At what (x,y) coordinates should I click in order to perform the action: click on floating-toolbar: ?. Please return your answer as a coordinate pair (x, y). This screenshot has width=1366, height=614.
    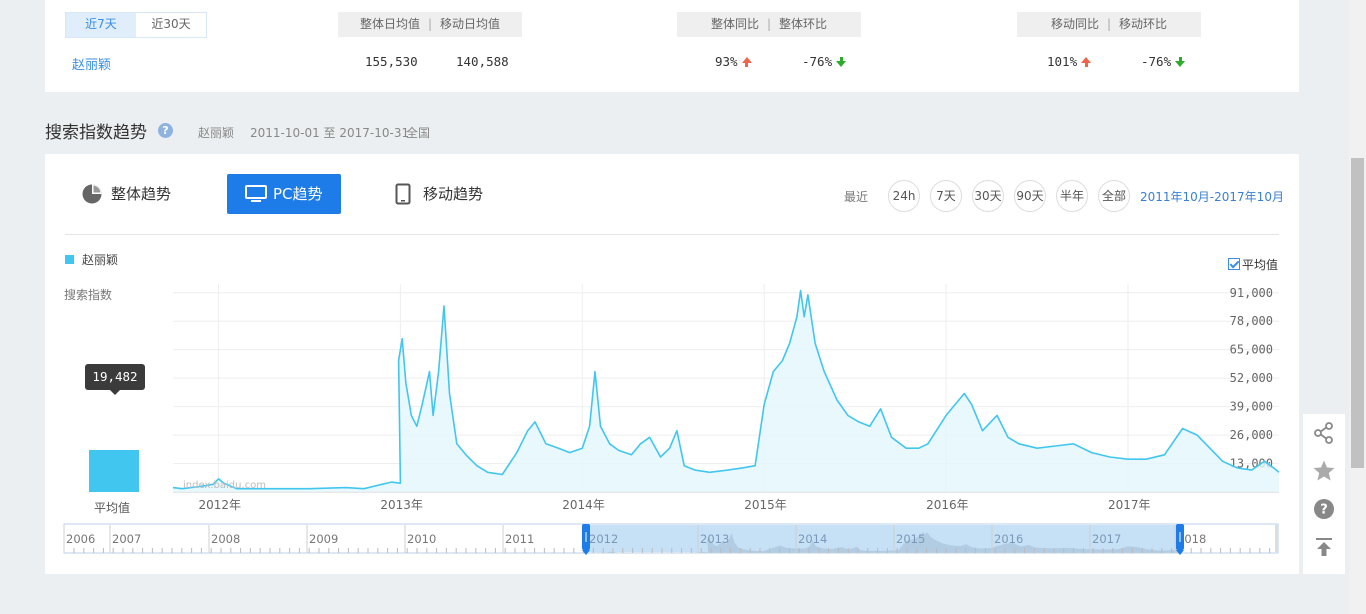
    Looking at the image, I should click on (1324, 494).